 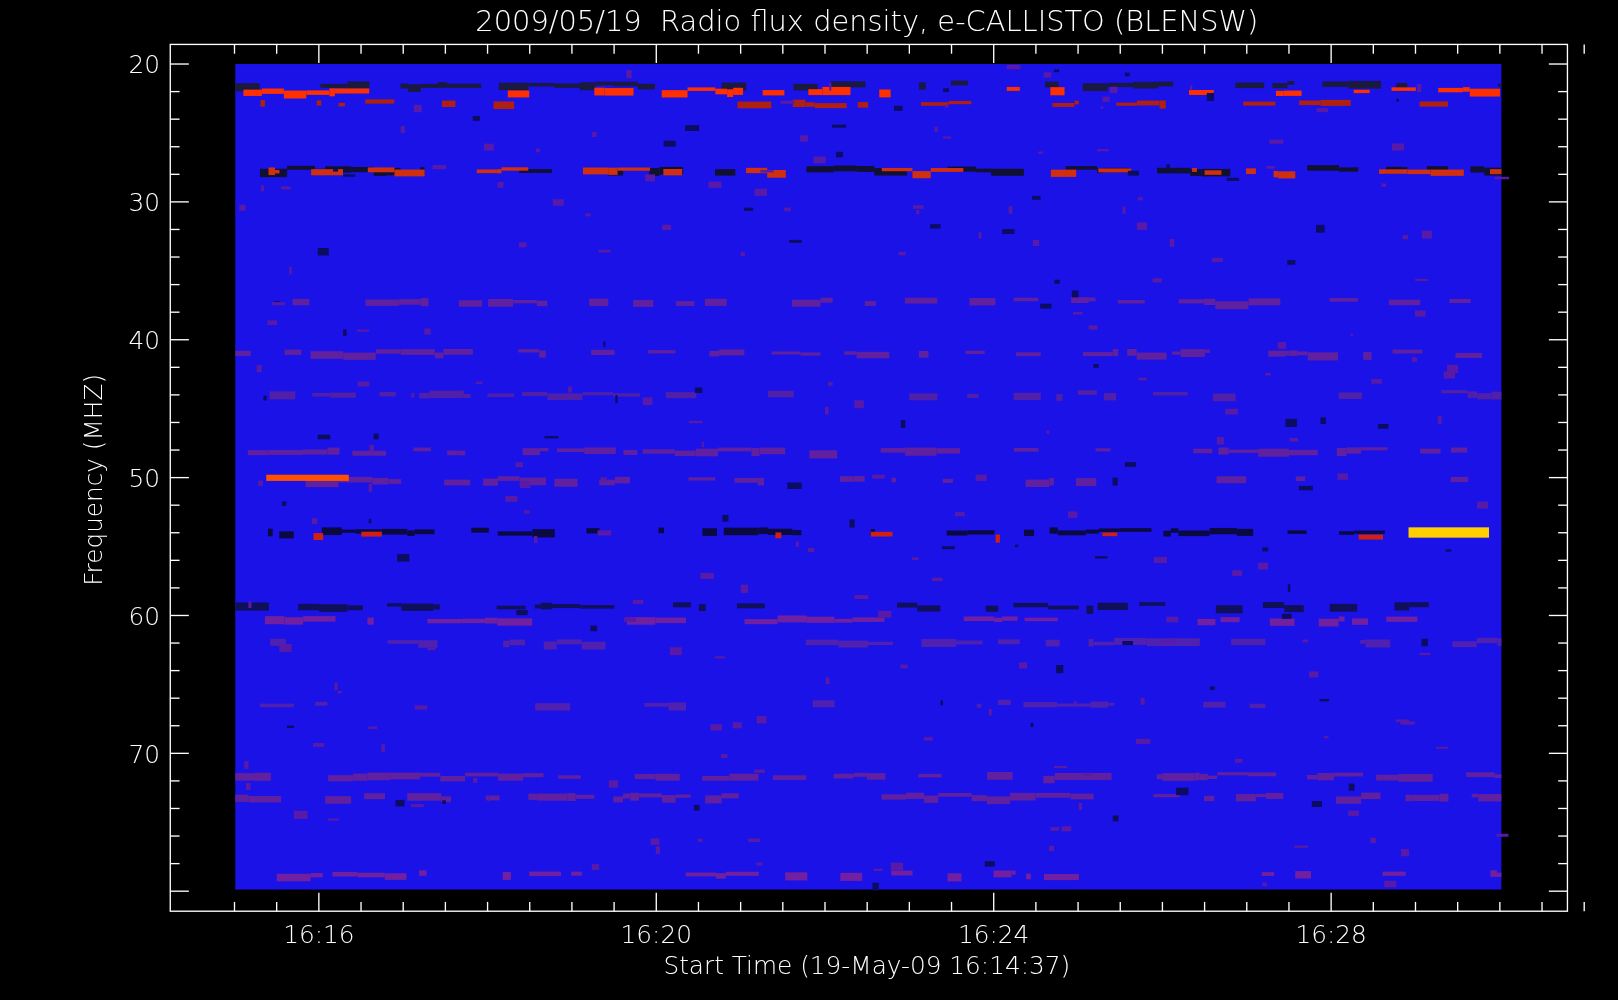 What do you see at coordinates (144, 65) in the screenshot?
I see `y-tick-label: 20` at bounding box center [144, 65].